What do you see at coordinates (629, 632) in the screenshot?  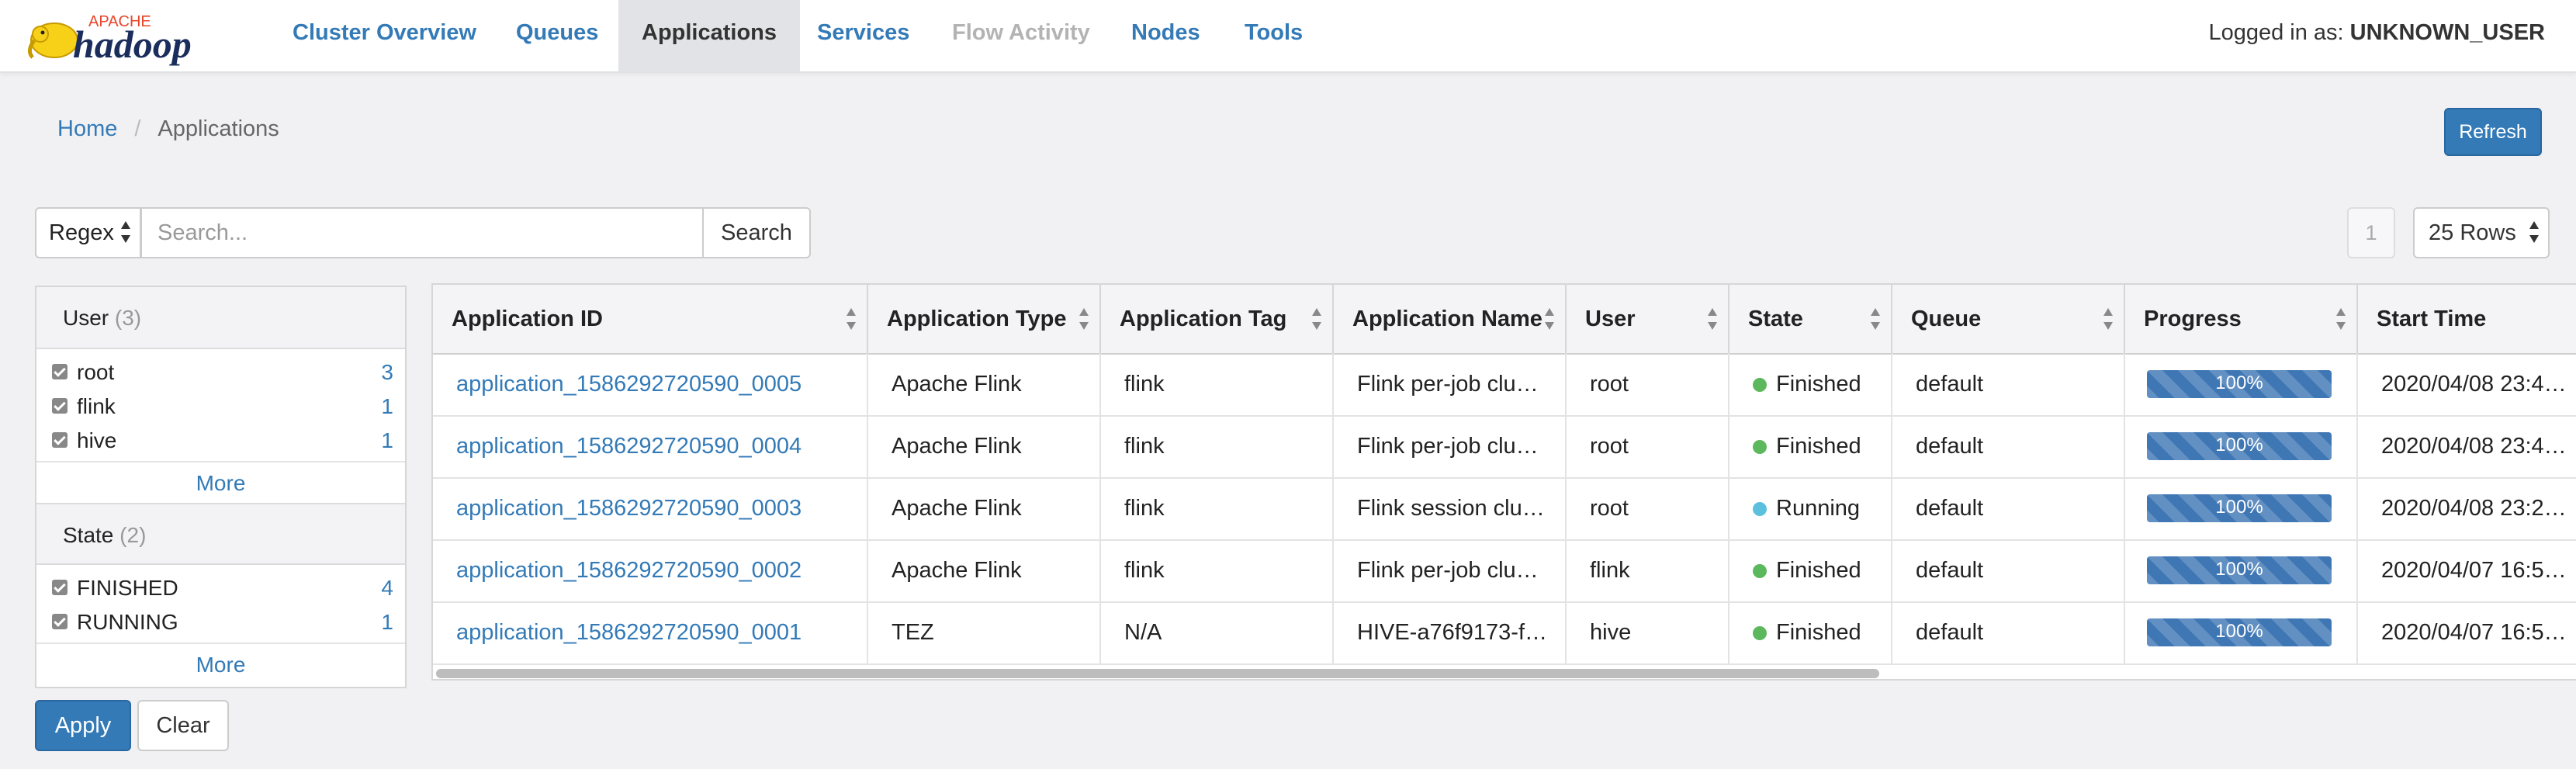 I see `application-link: application_1586292720590_0001` at bounding box center [629, 632].